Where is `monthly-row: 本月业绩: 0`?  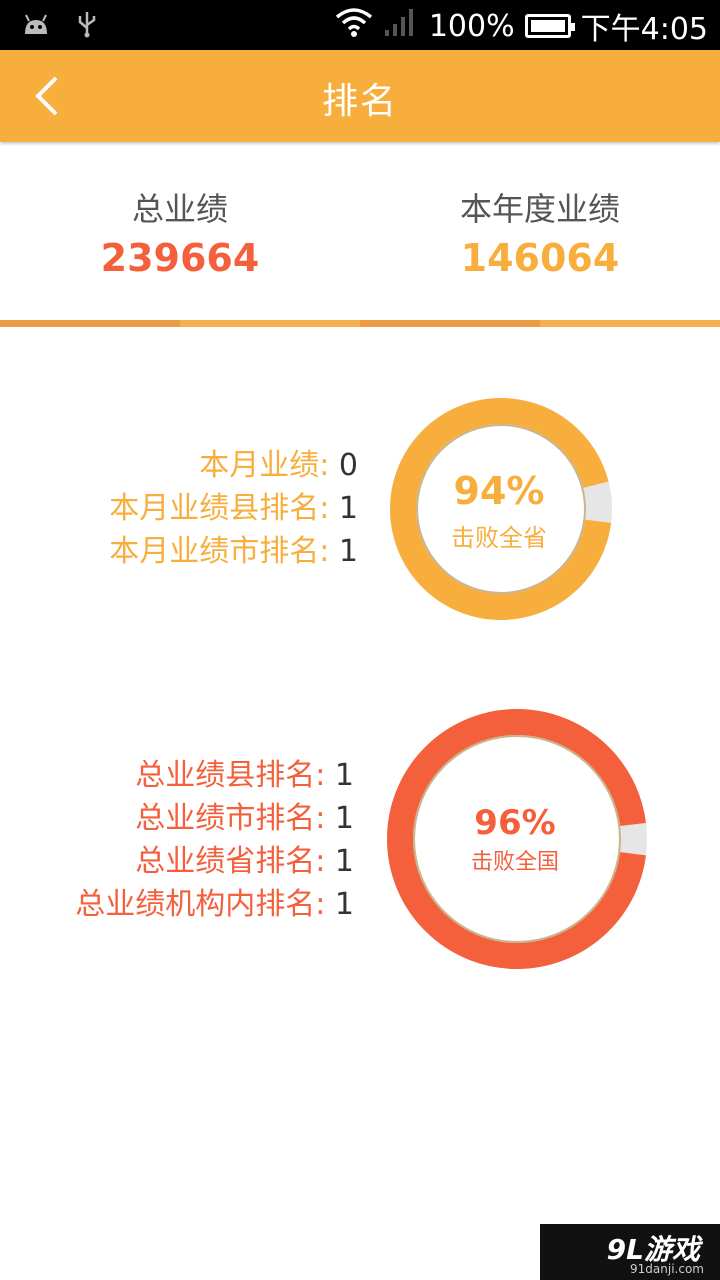
monthly-row: 本月业绩: 0 is located at coordinates (233, 465).